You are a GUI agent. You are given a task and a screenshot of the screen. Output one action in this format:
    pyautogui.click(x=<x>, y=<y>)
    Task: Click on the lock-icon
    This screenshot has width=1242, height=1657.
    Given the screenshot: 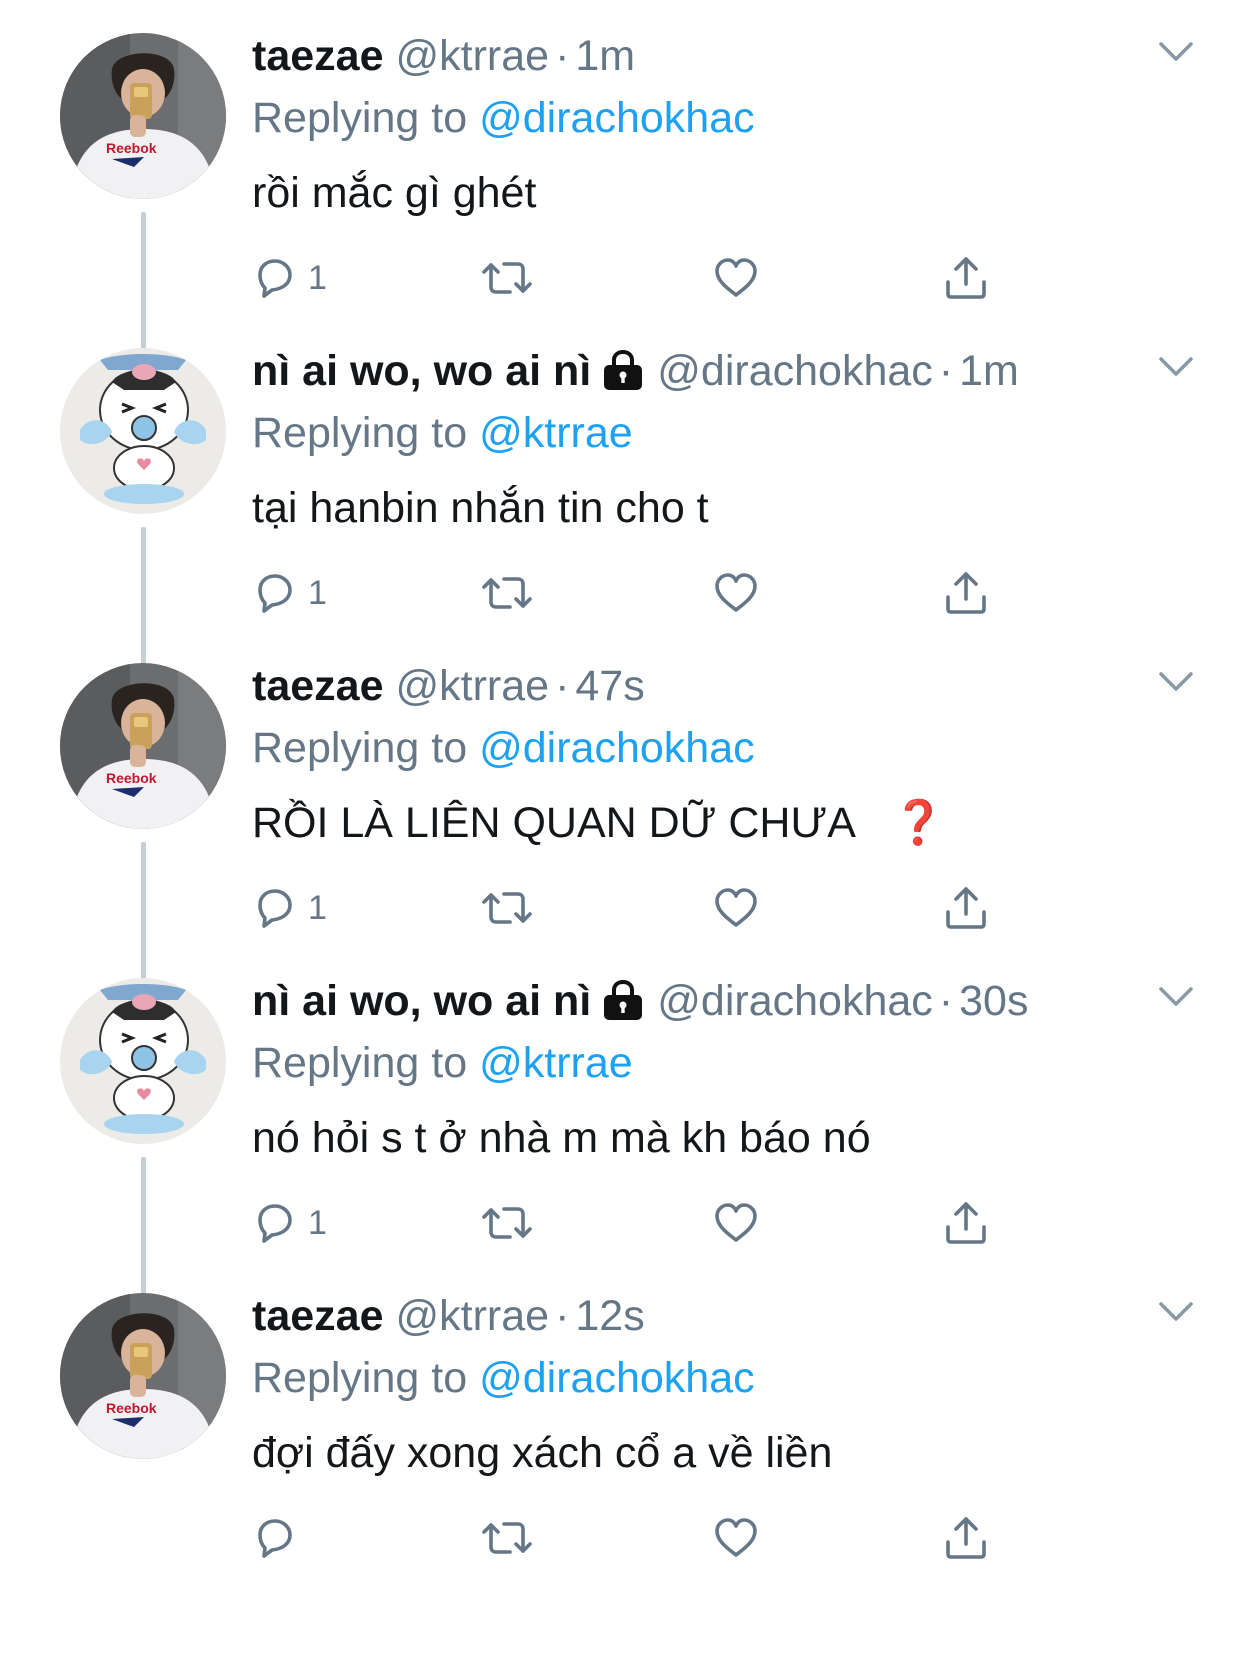 What is the action you would take?
    pyautogui.click(x=623, y=370)
    